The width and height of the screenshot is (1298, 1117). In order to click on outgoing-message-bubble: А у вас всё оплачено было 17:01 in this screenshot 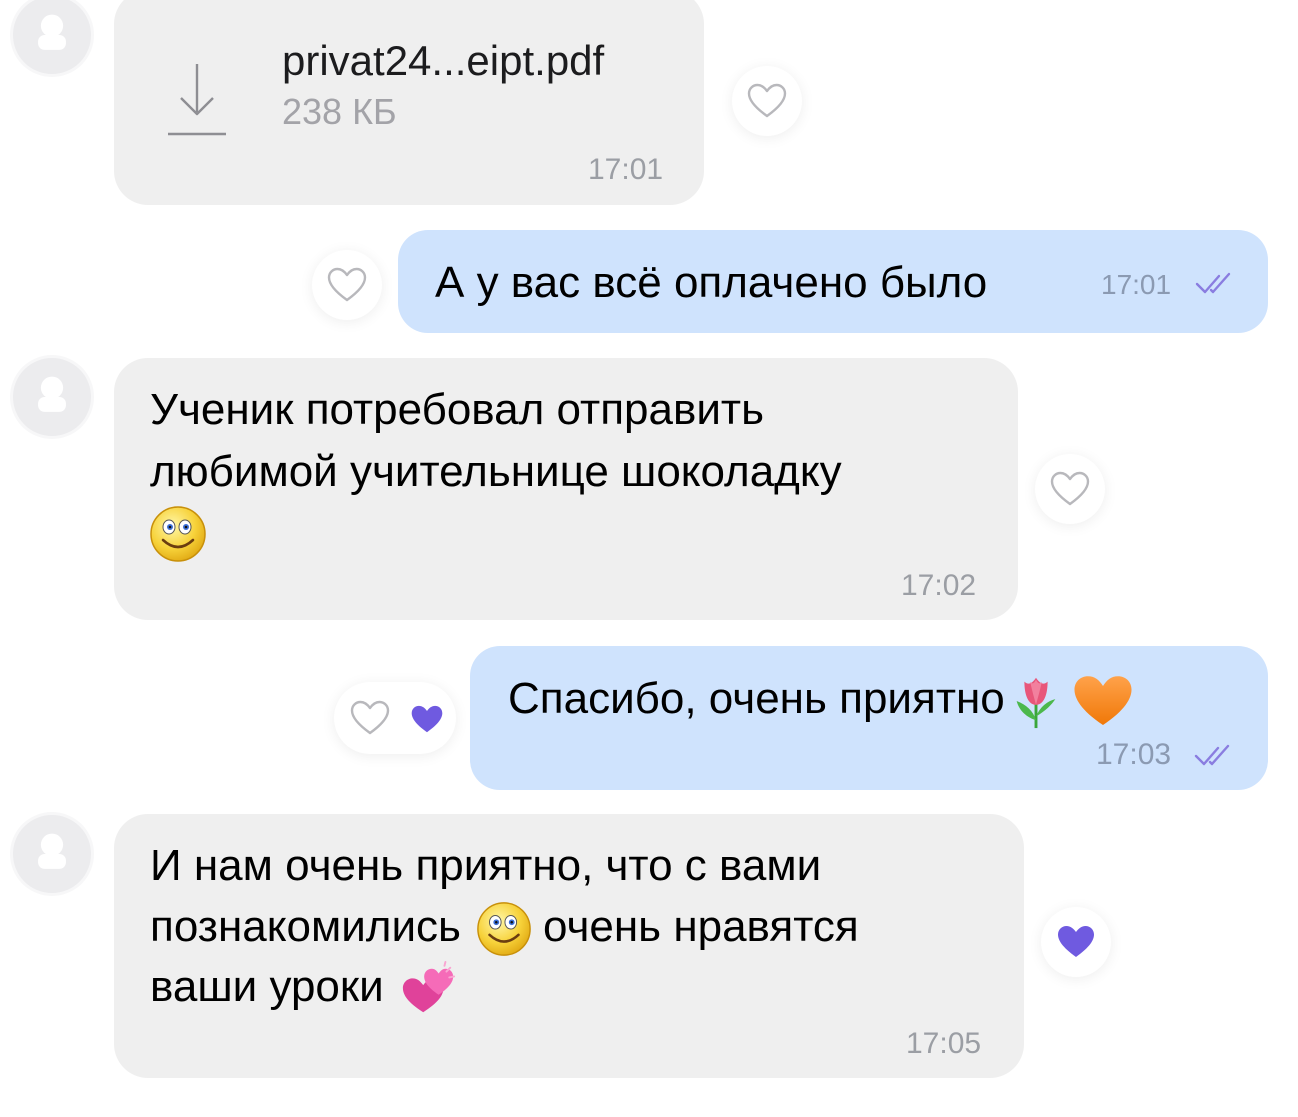, I will do `click(833, 281)`.